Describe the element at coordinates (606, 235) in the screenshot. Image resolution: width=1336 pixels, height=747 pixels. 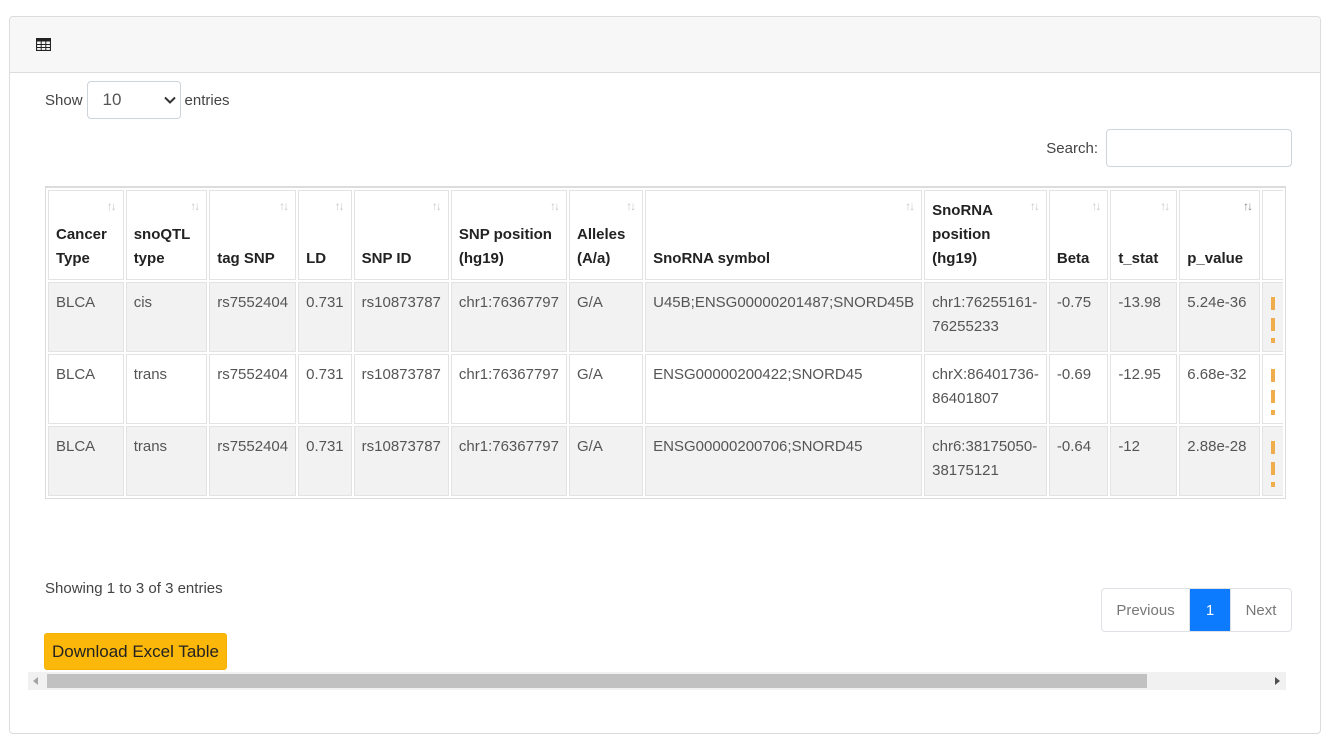
I see `column-header-alleles: ↑↓ Alleles (A/a)` at that location.